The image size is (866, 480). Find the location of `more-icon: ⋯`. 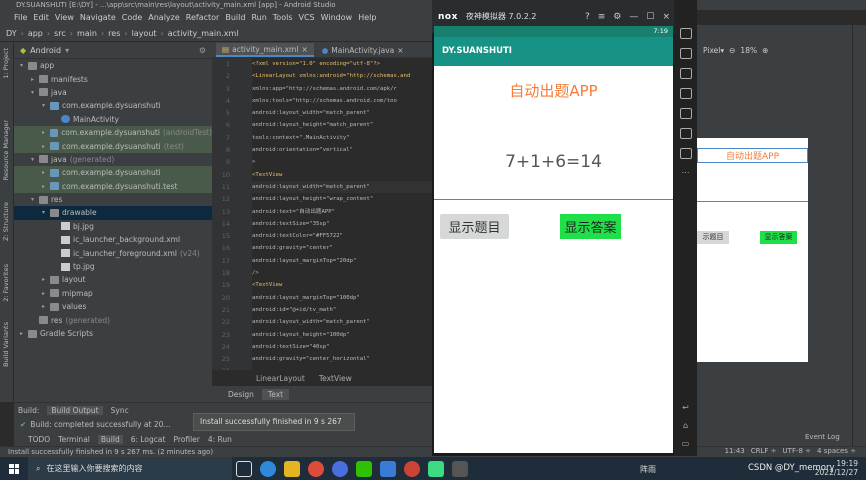

more-icon: ⋯ is located at coordinates (686, 172).